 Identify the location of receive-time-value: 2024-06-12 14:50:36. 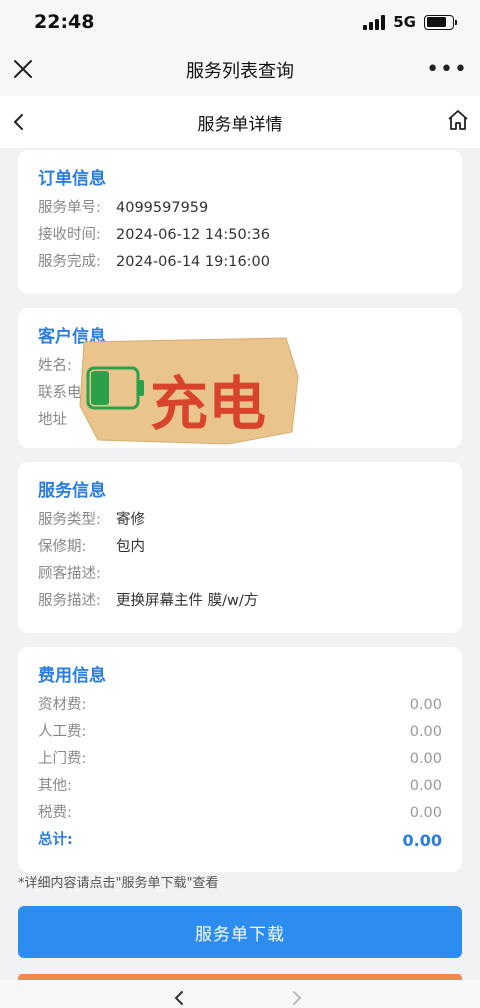
(193, 235).